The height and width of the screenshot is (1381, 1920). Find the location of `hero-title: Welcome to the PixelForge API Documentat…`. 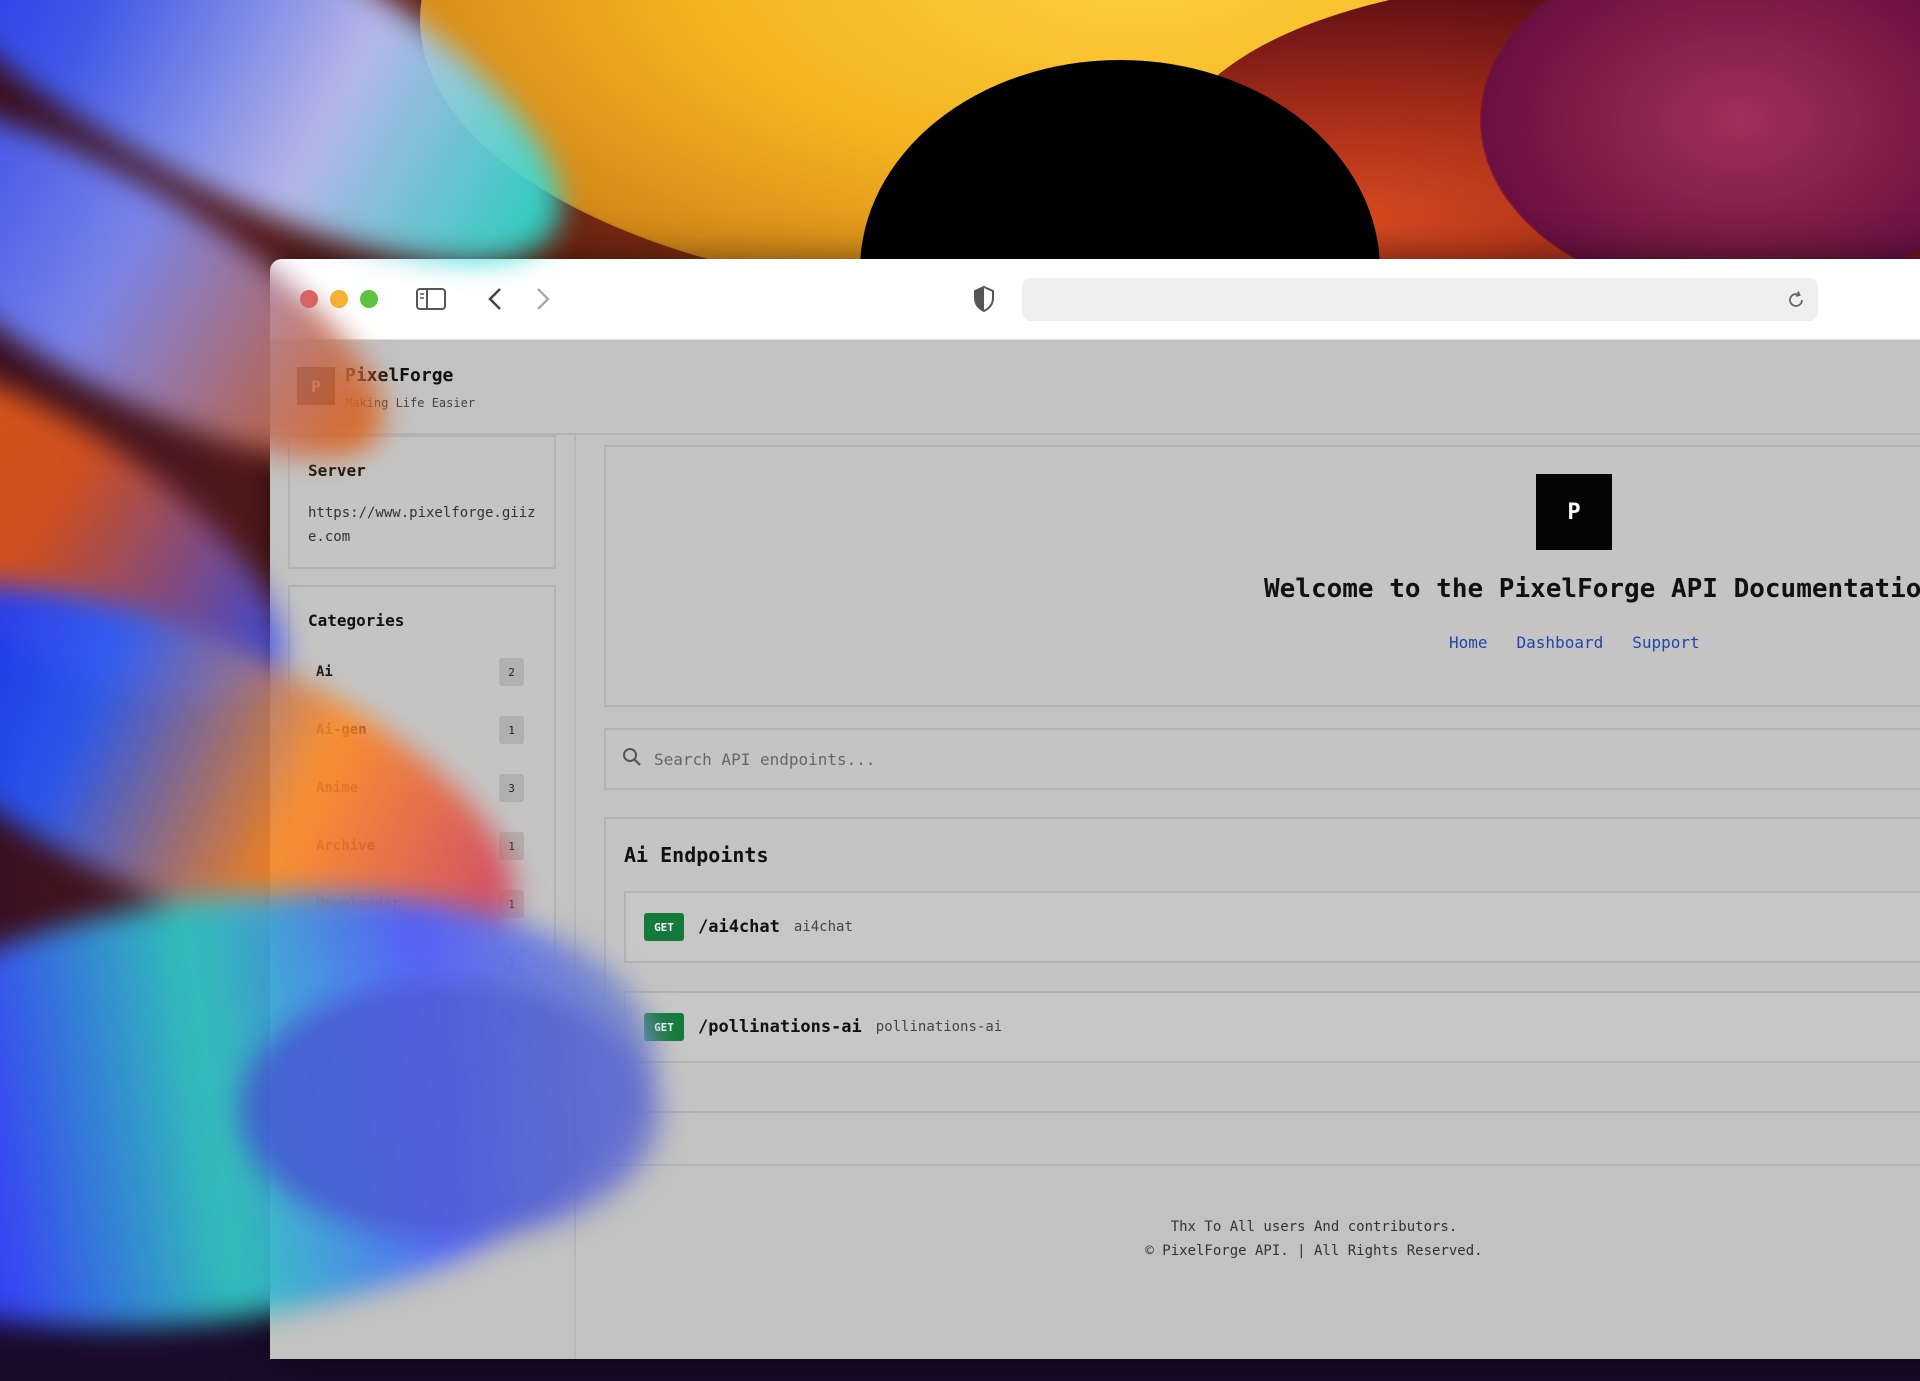

hero-title: Welcome to the PixelForge API Documentat… is located at coordinates (1592, 589).